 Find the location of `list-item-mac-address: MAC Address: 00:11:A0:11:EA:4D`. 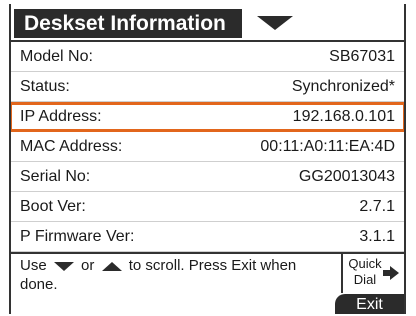

list-item-mac-address: MAC Address: 00:11:A0:11:EA:4D is located at coordinates (207, 147).